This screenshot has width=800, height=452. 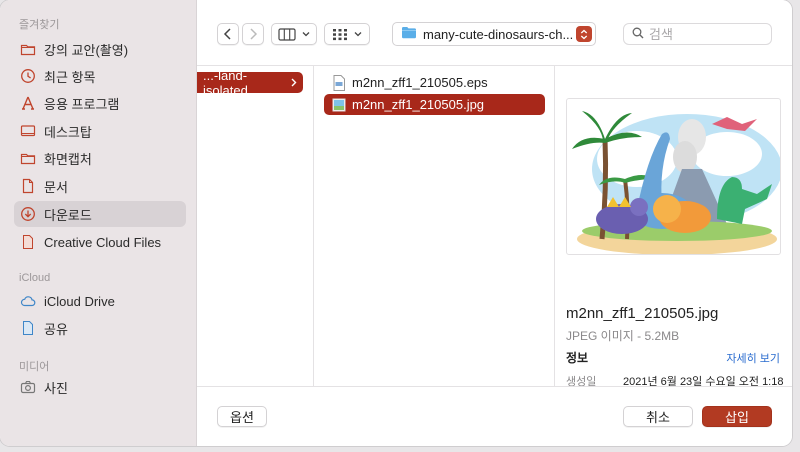 What do you see at coordinates (28, 387) in the screenshot?
I see `camera-icon` at bounding box center [28, 387].